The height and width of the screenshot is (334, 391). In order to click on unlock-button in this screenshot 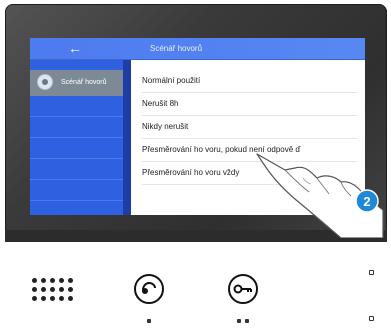, I will do `click(243, 289)`.